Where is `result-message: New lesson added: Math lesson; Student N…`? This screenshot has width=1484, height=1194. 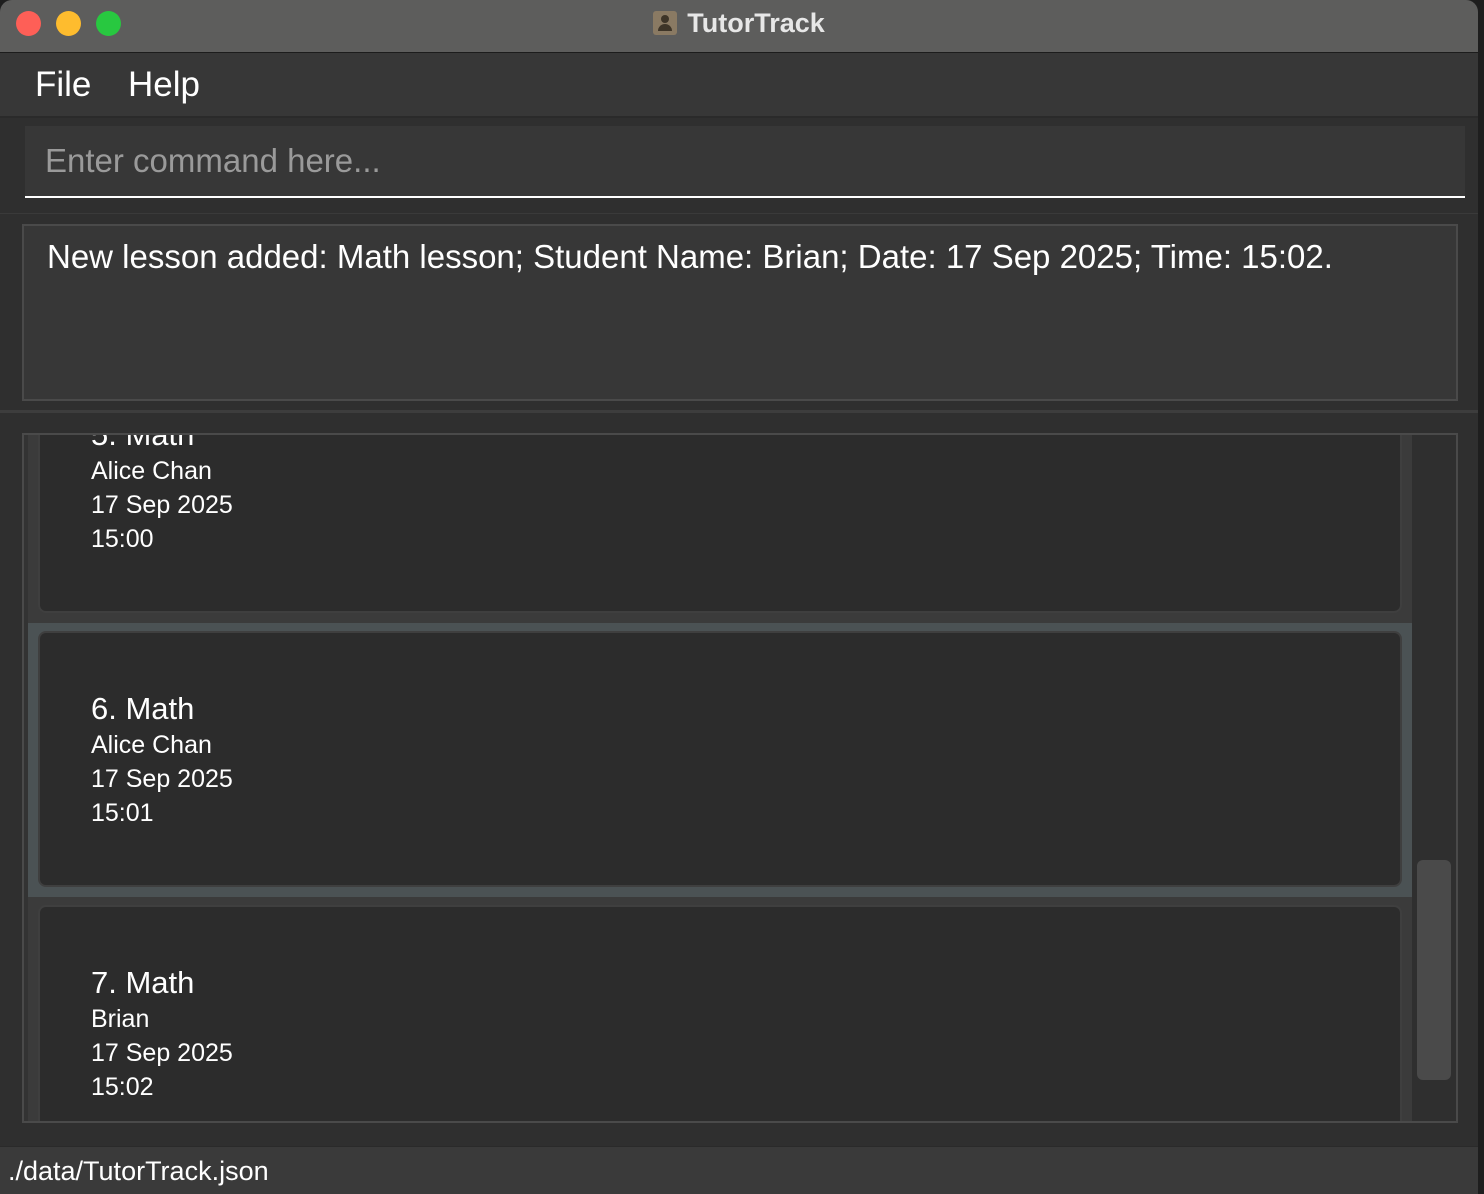
result-message: New lesson added: Math lesson; Student N… is located at coordinates (690, 256).